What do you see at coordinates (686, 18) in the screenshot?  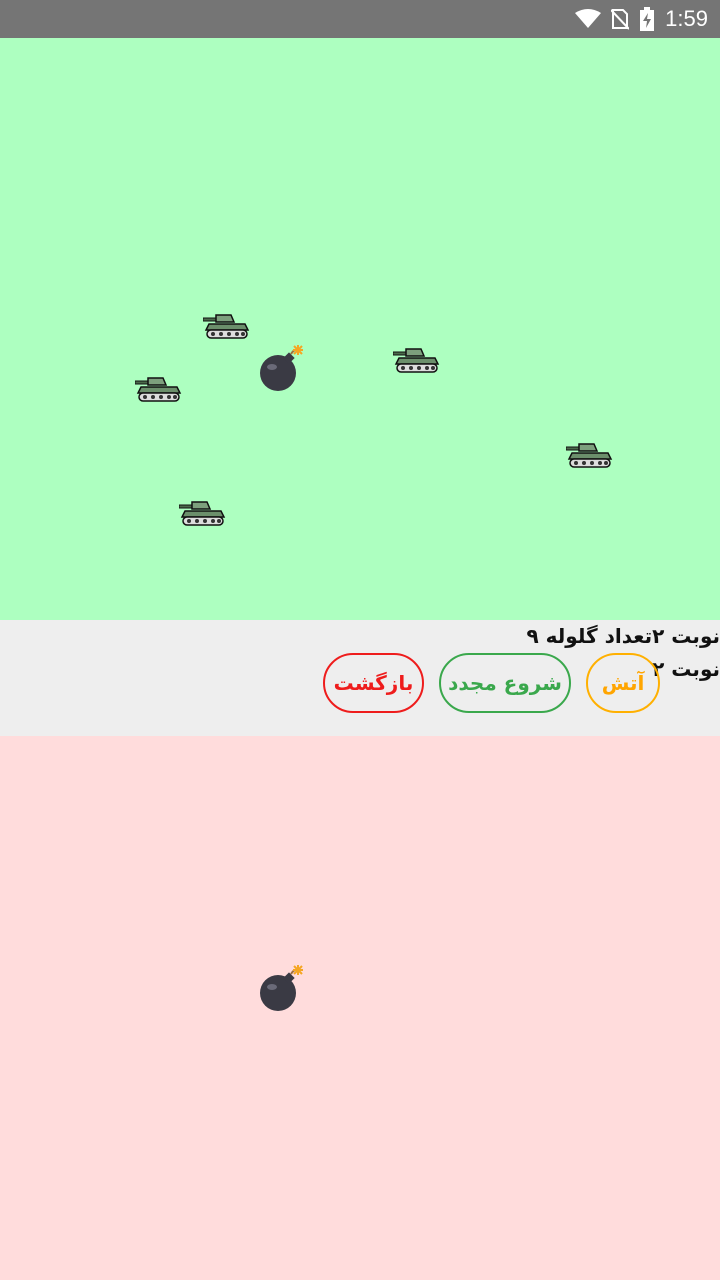 I see `status-time: 1:59` at bounding box center [686, 18].